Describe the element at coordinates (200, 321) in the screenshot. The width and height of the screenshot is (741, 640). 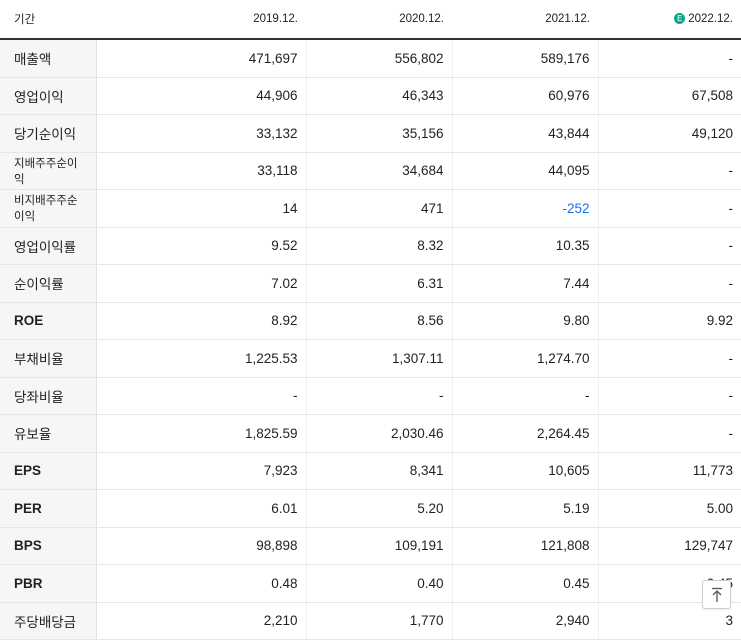
I see `table-cell: 8.92` at that location.